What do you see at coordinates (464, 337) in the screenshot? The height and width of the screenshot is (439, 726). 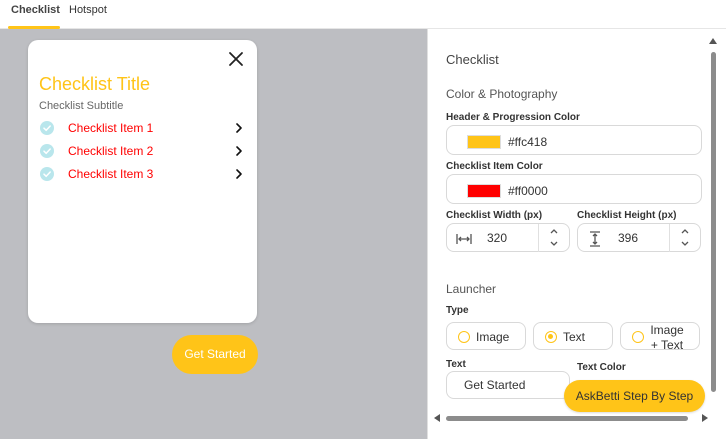 I see `radio-image` at bounding box center [464, 337].